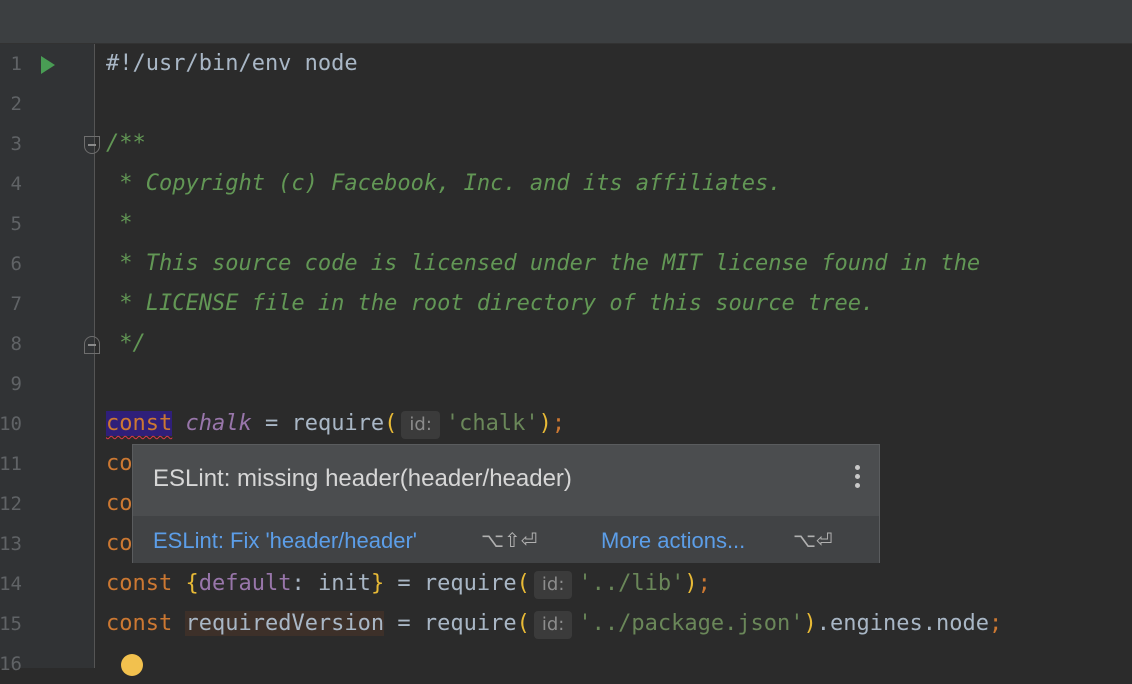  Describe the element at coordinates (285, 623) in the screenshot. I see `variable-required-version: requiredVersion` at that location.